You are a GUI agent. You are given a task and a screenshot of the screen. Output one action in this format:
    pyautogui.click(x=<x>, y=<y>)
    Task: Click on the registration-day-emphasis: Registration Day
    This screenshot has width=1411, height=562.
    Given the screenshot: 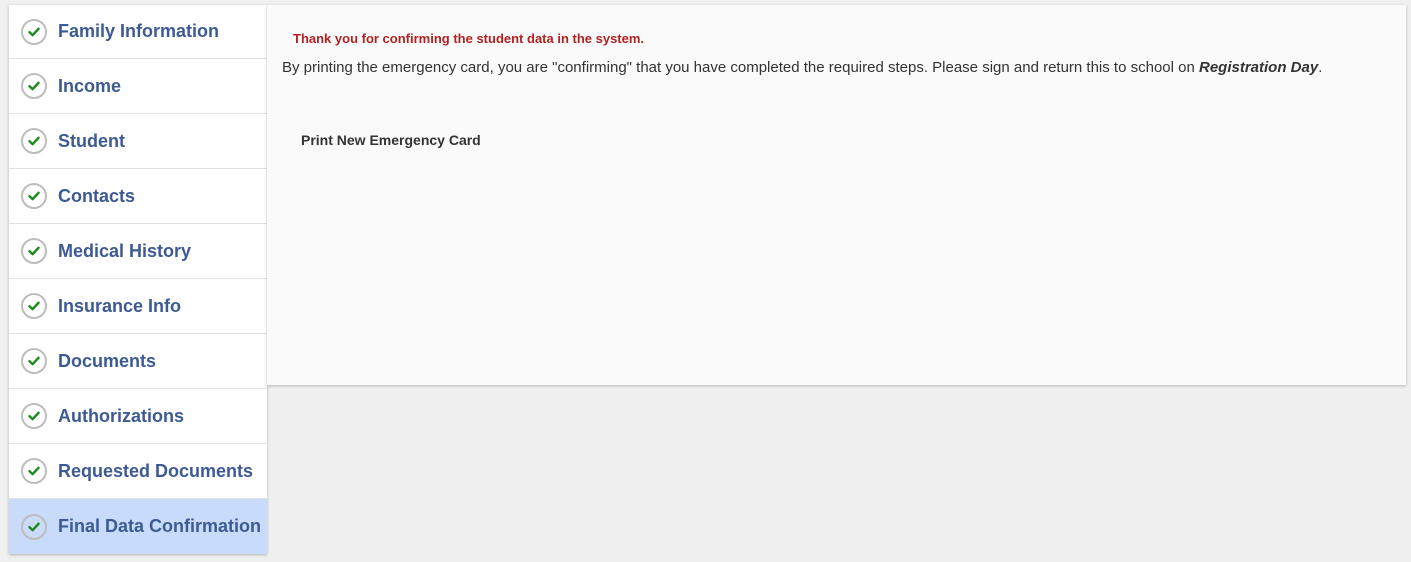 What is the action you would take?
    pyautogui.click(x=1259, y=67)
    